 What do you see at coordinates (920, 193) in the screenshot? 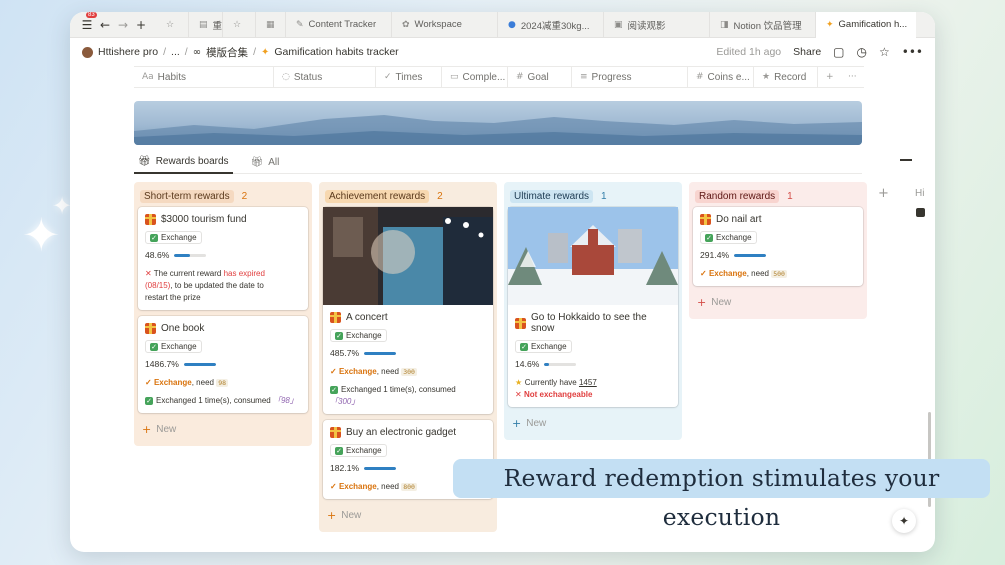
I see `hidden-groups-label: Hi` at bounding box center [920, 193].